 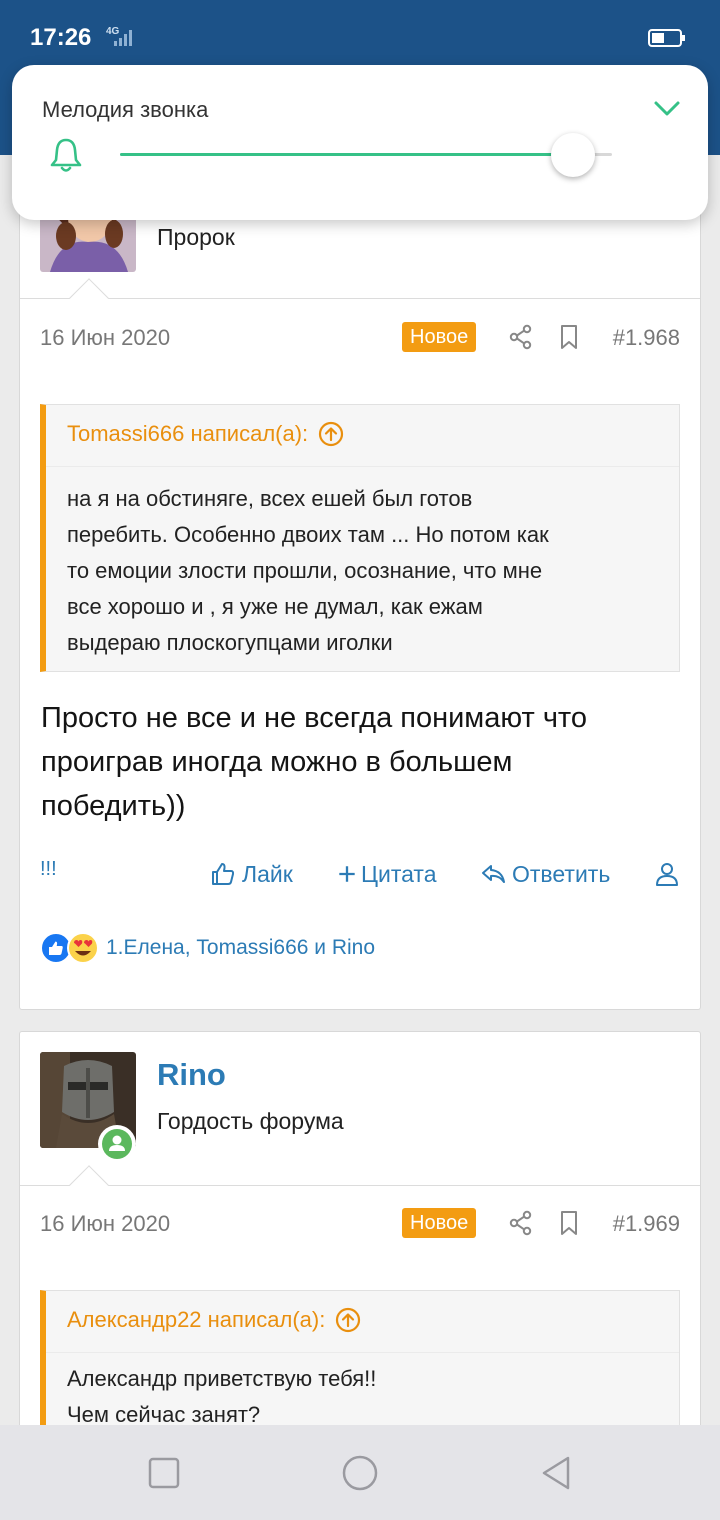 I want to click on volume-slider-fill, so click(x=346, y=154).